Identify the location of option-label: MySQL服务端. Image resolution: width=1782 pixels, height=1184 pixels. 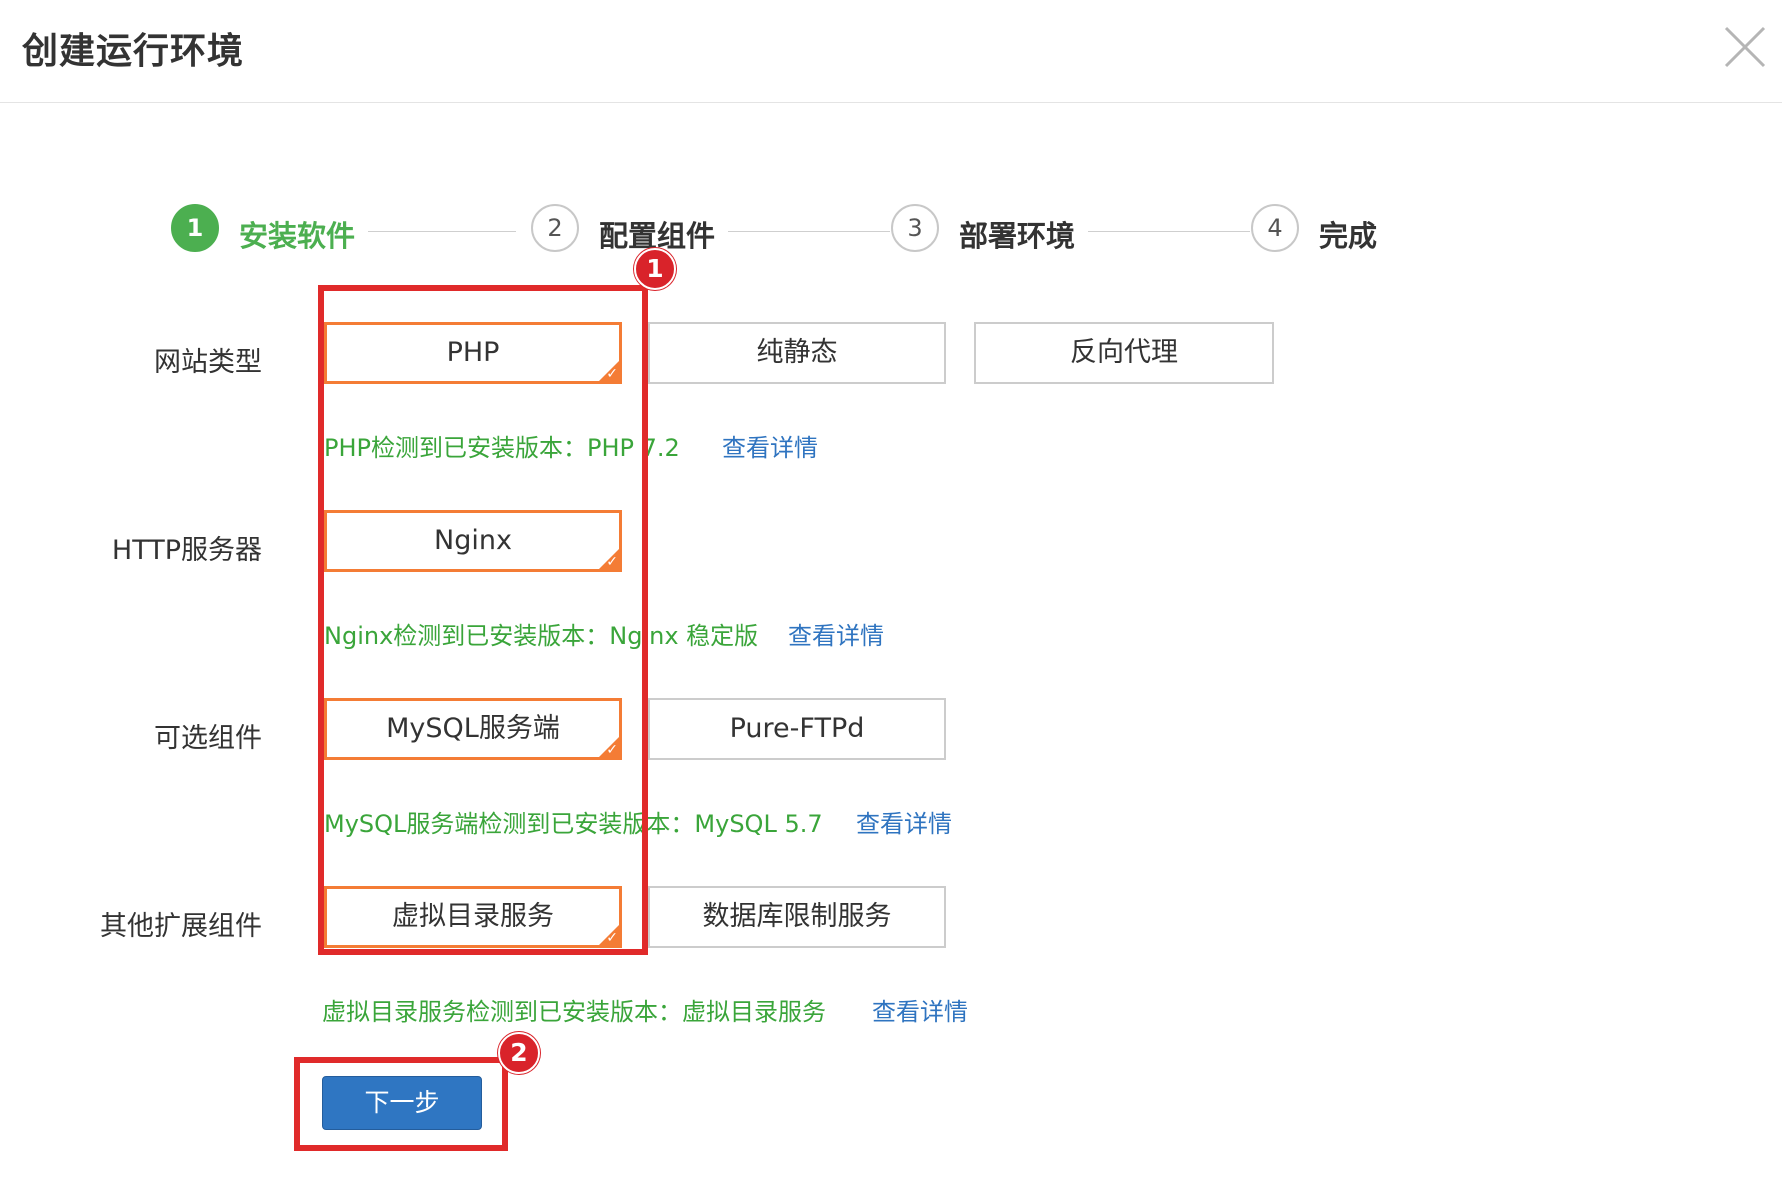
(473, 728).